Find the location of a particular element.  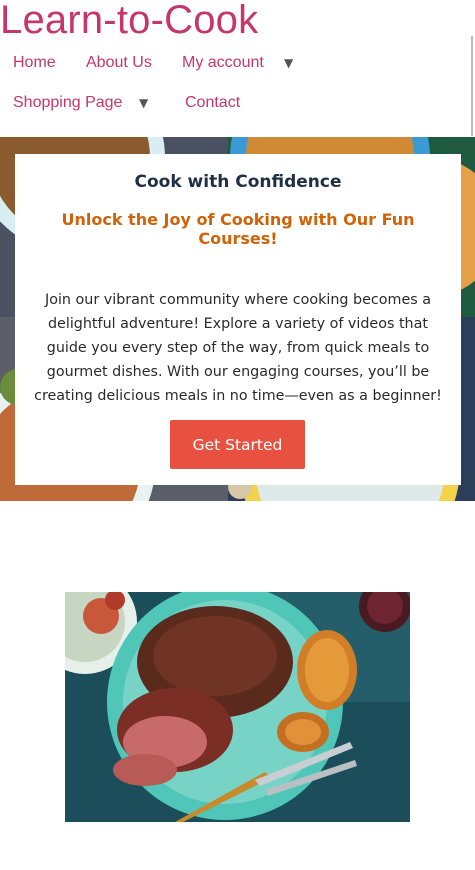

scrollbar is located at coordinates (472, 86).